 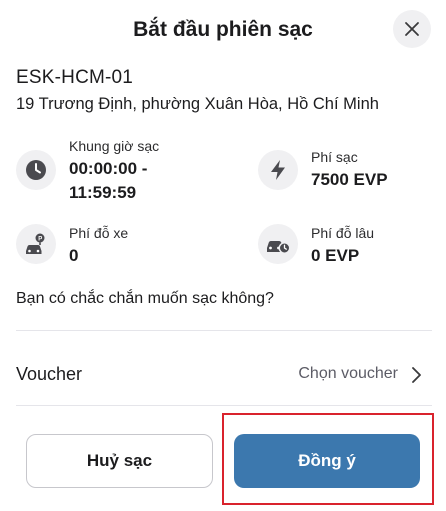 I want to click on parking-fee-label: Phí đỗ xe, so click(x=99, y=233).